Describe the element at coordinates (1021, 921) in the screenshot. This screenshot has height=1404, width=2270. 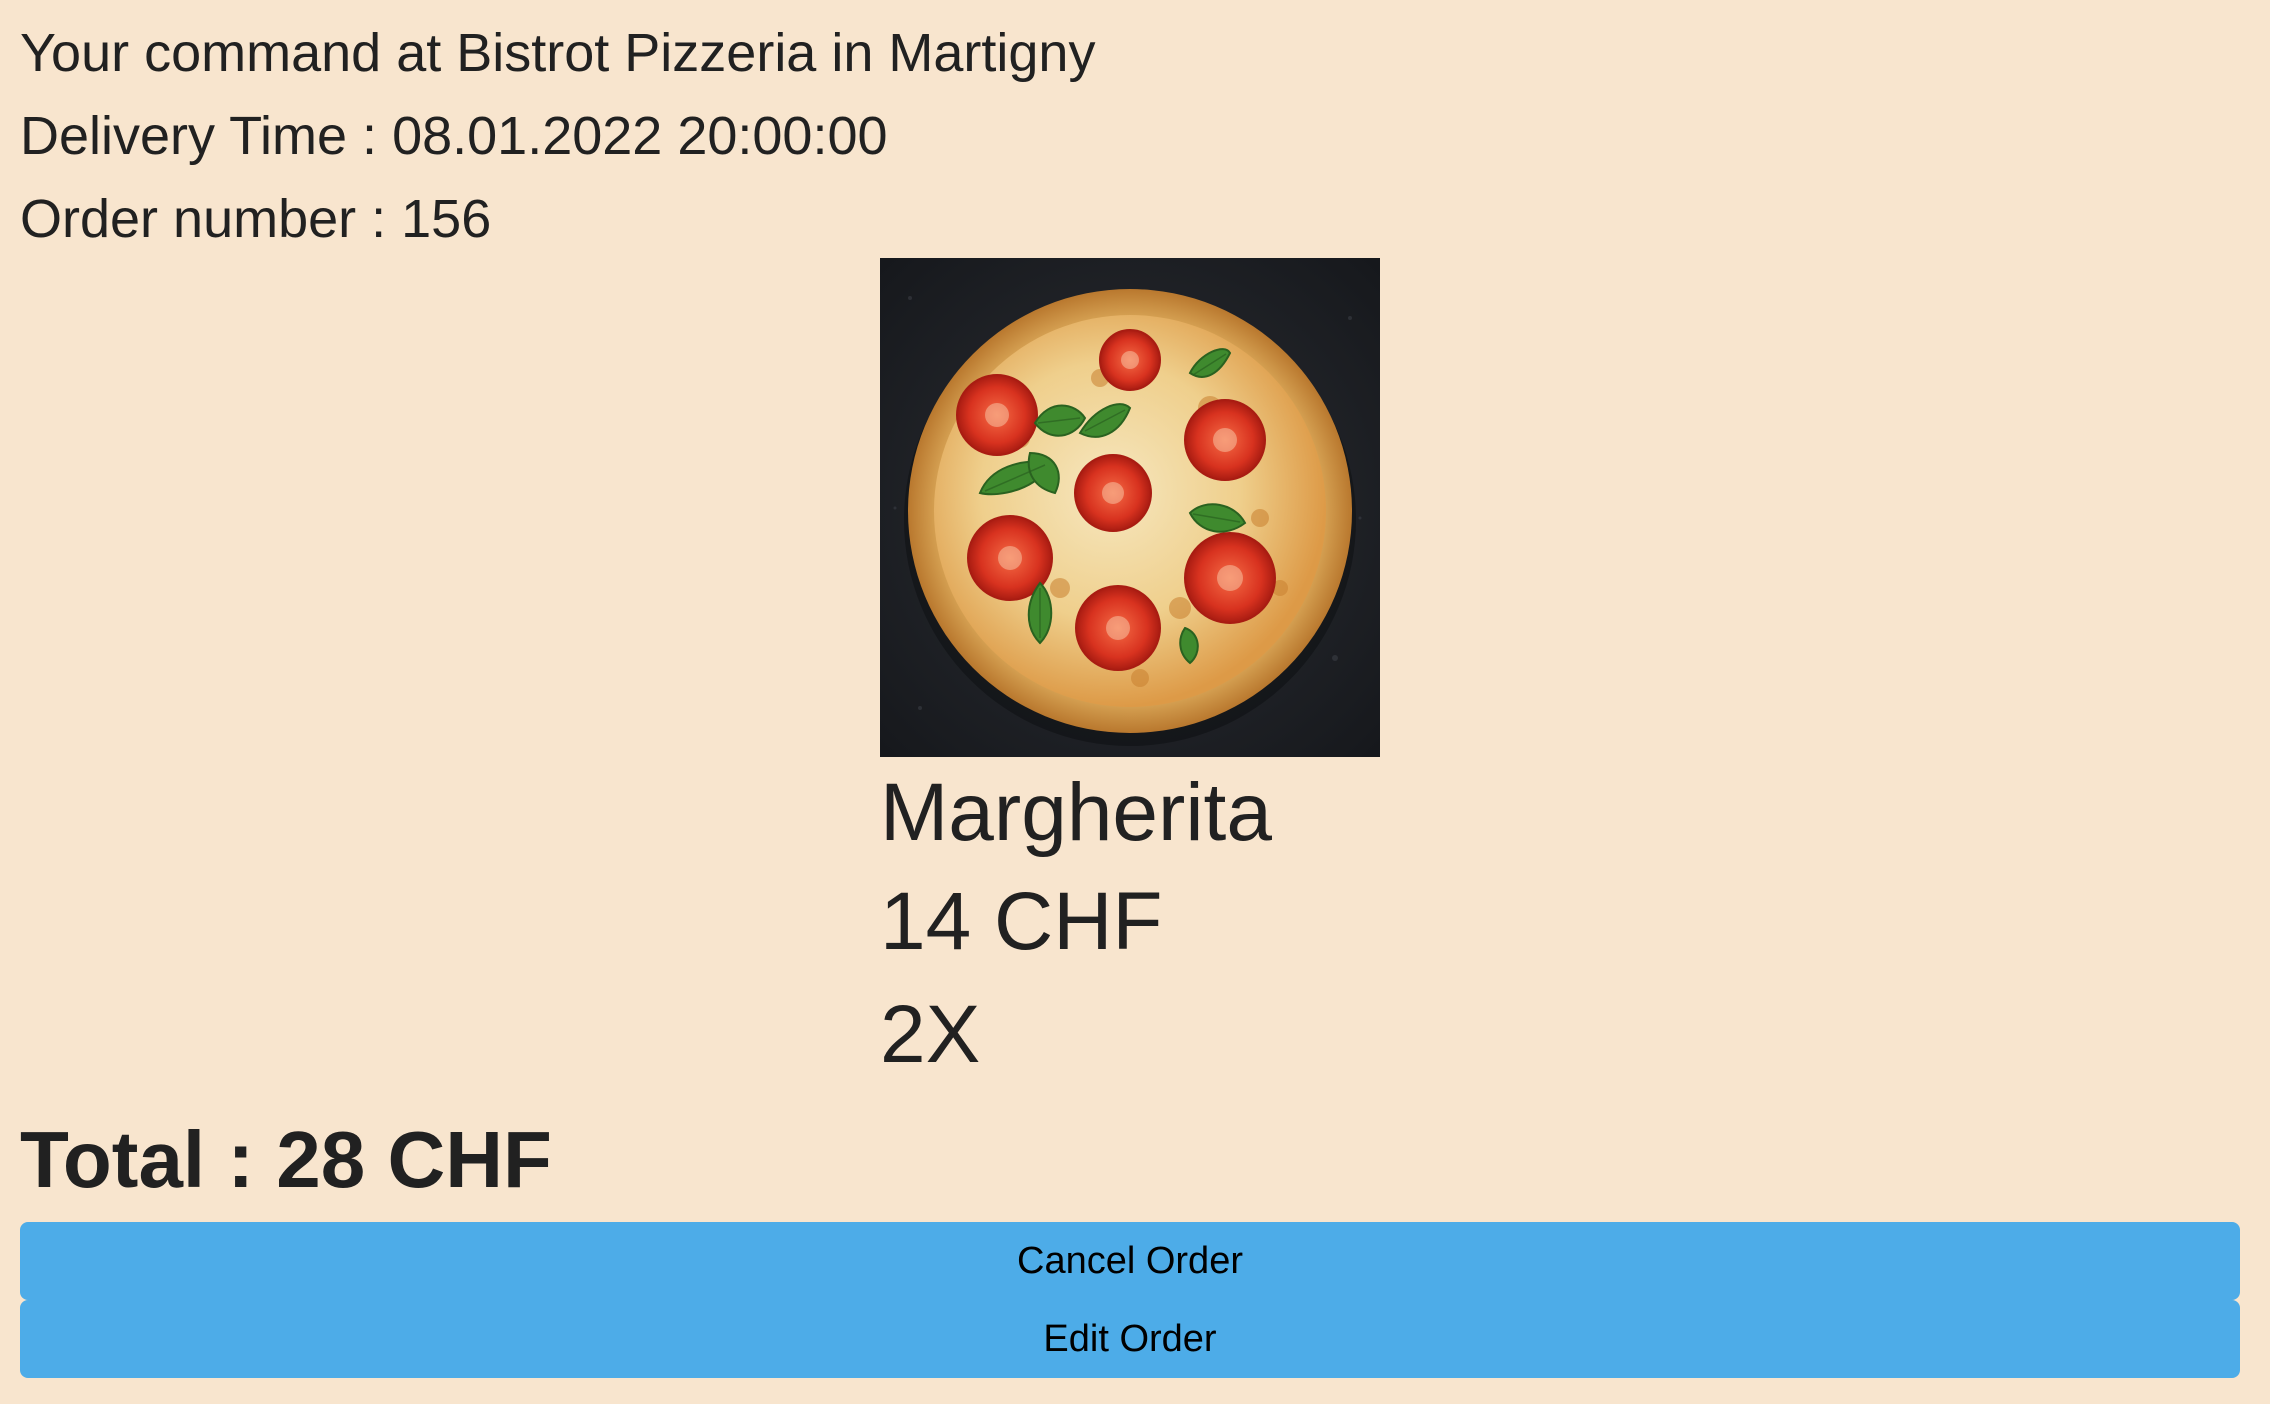
I see `item-price: 14 CHF` at that location.